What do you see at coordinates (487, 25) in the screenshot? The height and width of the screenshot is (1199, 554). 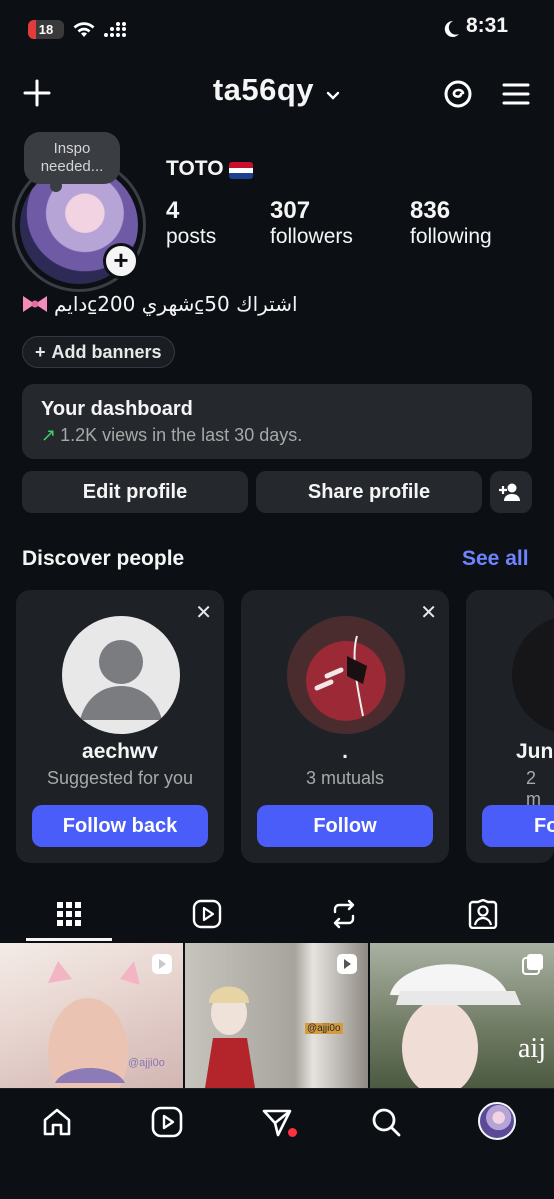 I see `status-time: 8:31` at bounding box center [487, 25].